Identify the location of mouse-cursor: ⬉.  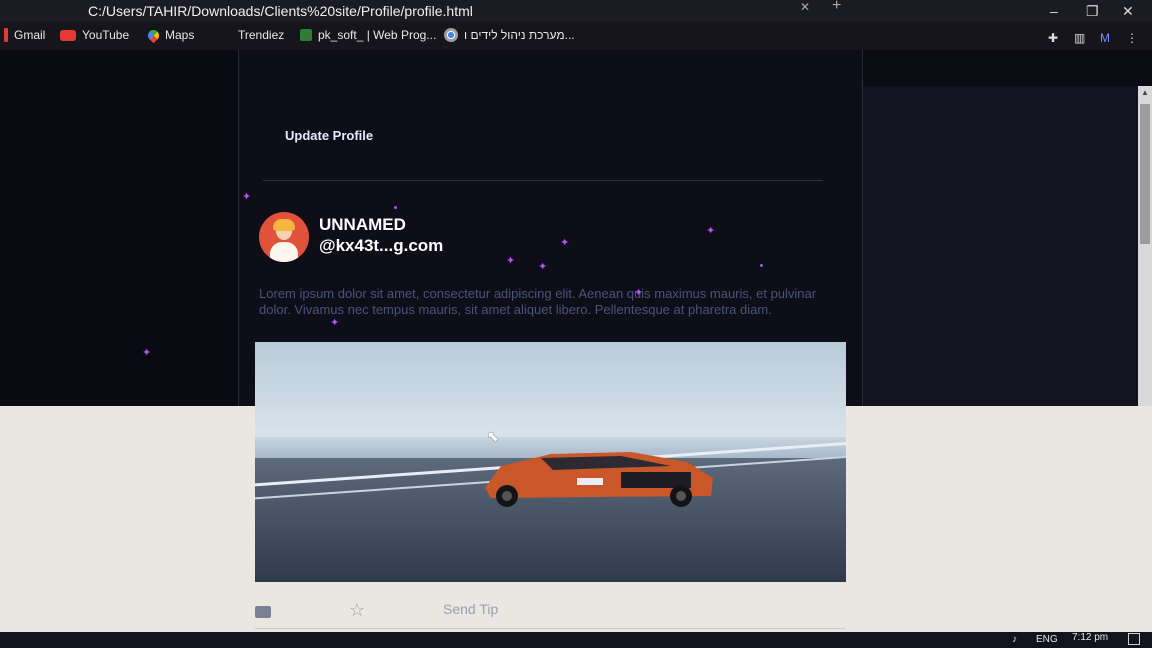
(493, 436).